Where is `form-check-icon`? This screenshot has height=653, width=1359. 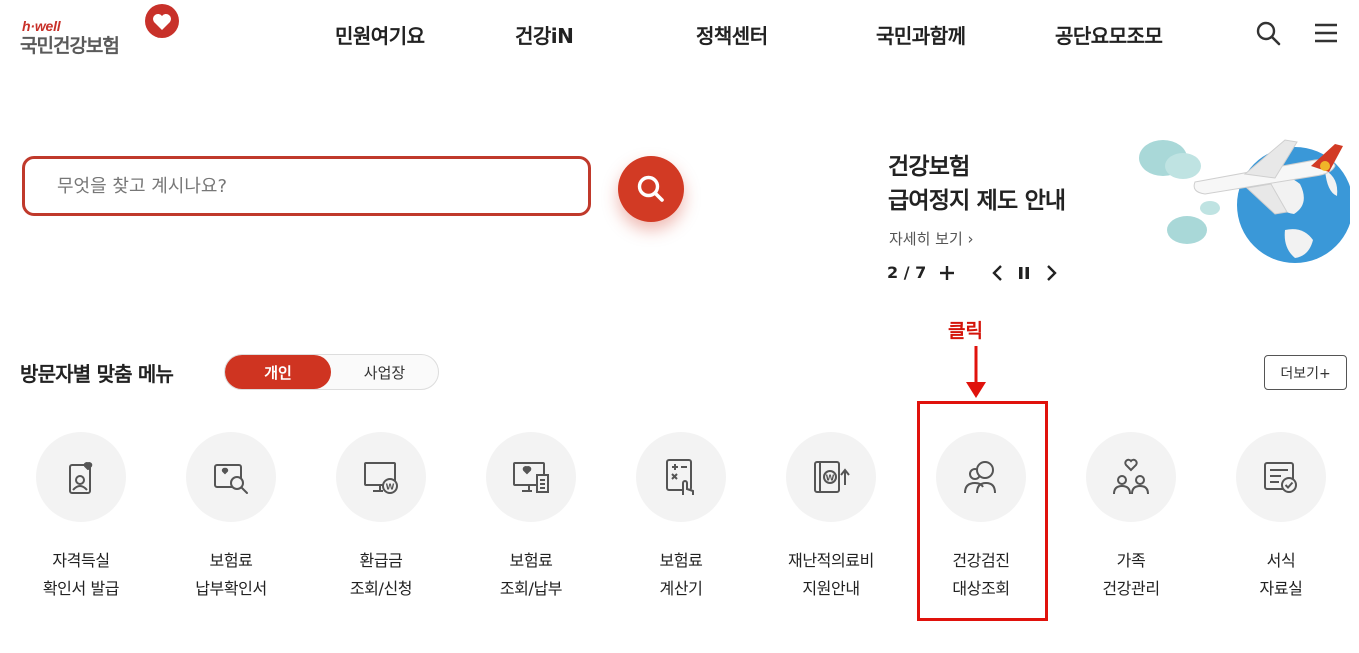 form-check-icon is located at coordinates (1280, 477).